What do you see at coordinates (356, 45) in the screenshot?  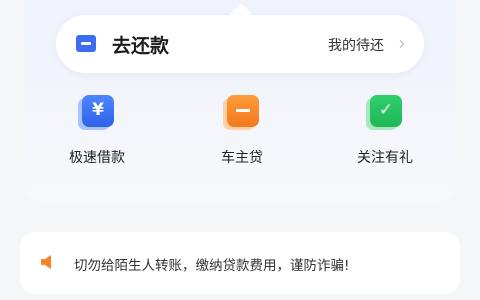 I see `my-pending-repayment-link: 我的待还` at bounding box center [356, 45].